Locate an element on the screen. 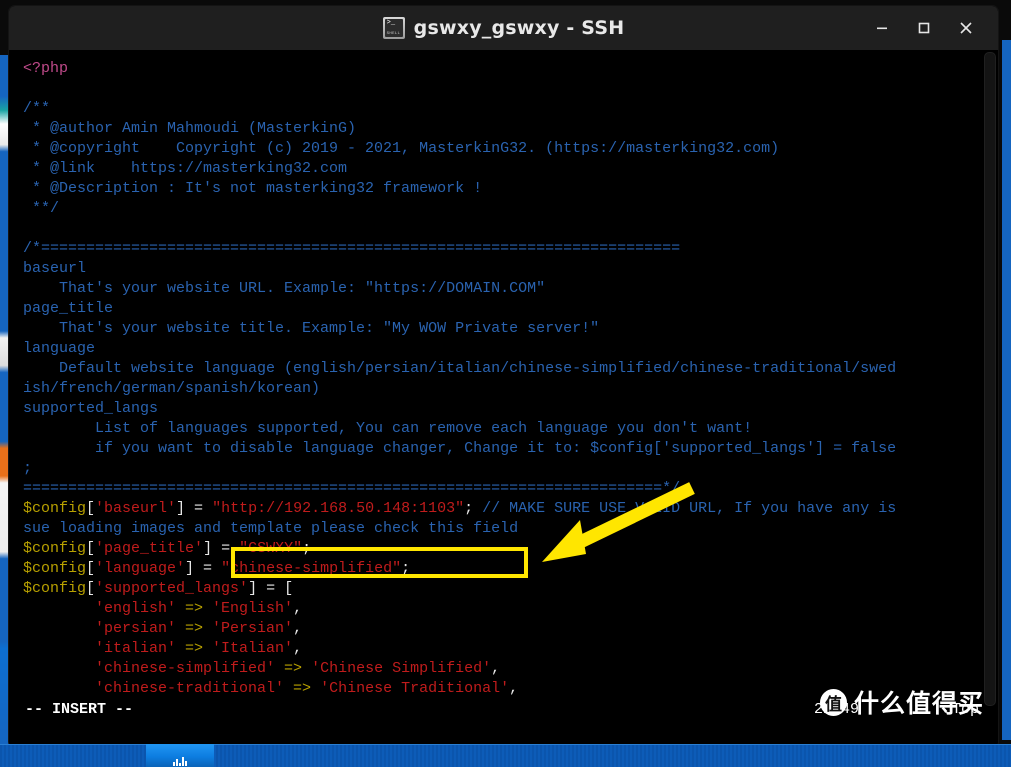 This screenshot has height=767, width=1011. code-segment: **/ is located at coordinates (41, 208).